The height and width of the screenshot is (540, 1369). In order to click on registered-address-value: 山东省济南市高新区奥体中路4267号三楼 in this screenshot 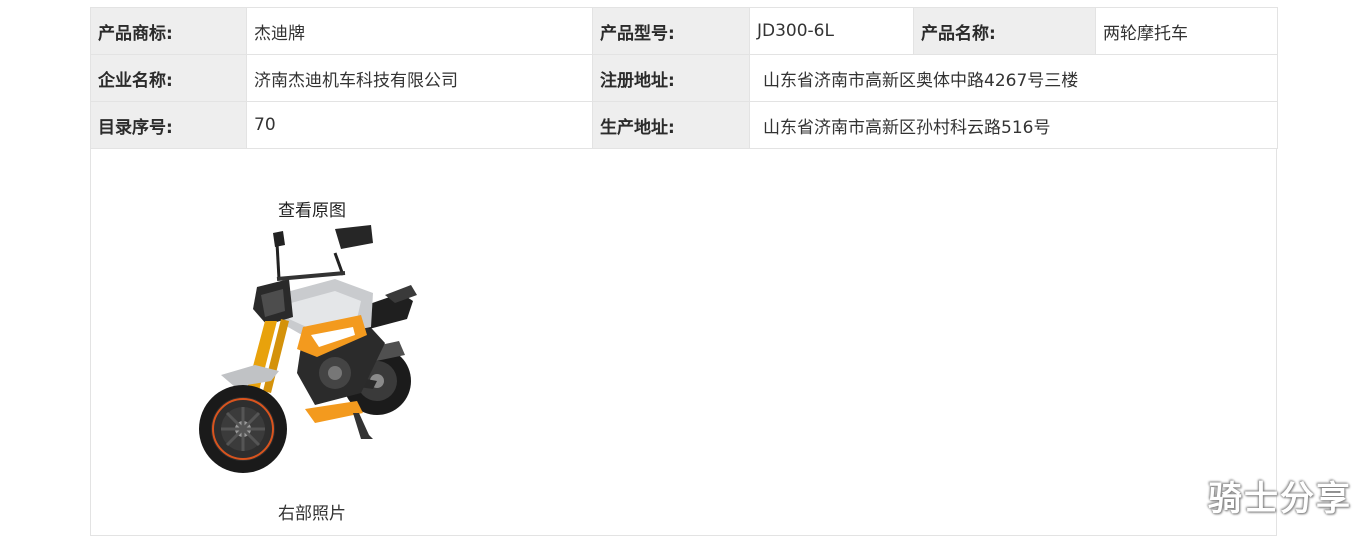, I will do `click(1013, 78)`.